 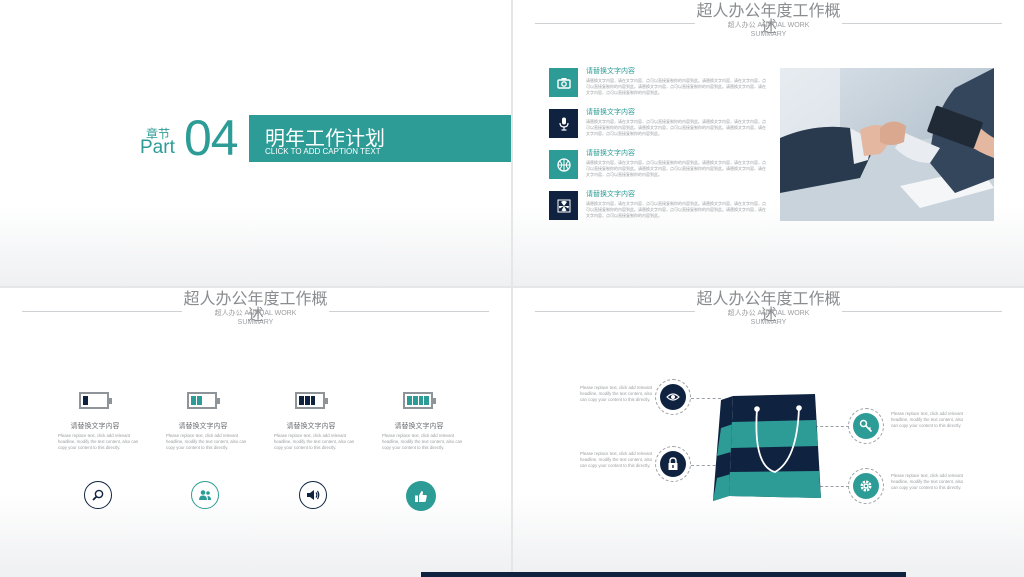 I want to click on part-label: Part, so click(x=157, y=147).